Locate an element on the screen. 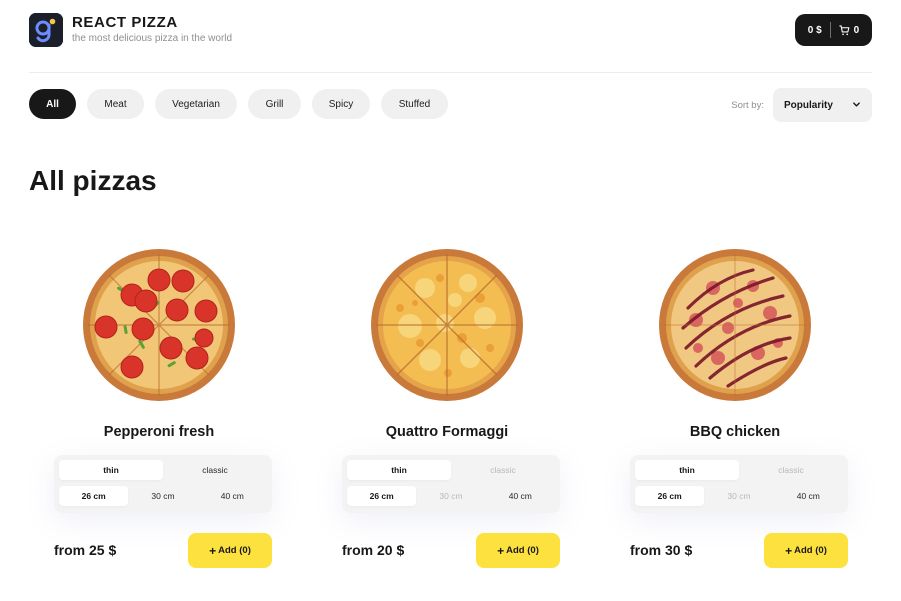 The image size is (901, 601). chevron-down-icon is located at coordinates (856, 106).